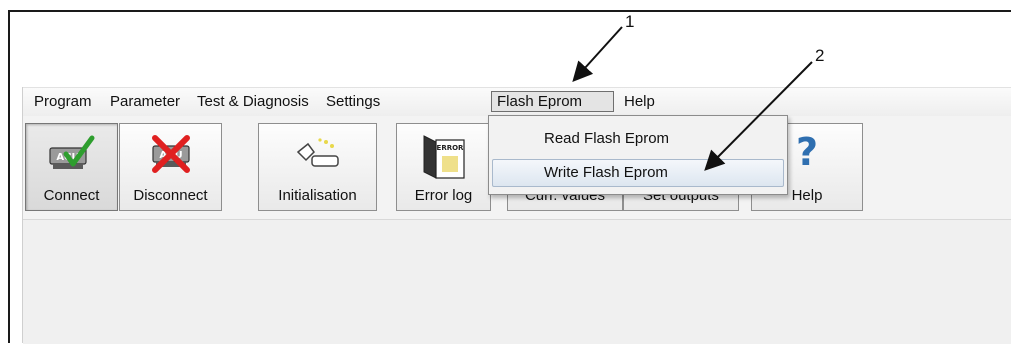 The image size is (1011, 344). I want to click on initialisation-button: Initialisation, so click(317, 167).